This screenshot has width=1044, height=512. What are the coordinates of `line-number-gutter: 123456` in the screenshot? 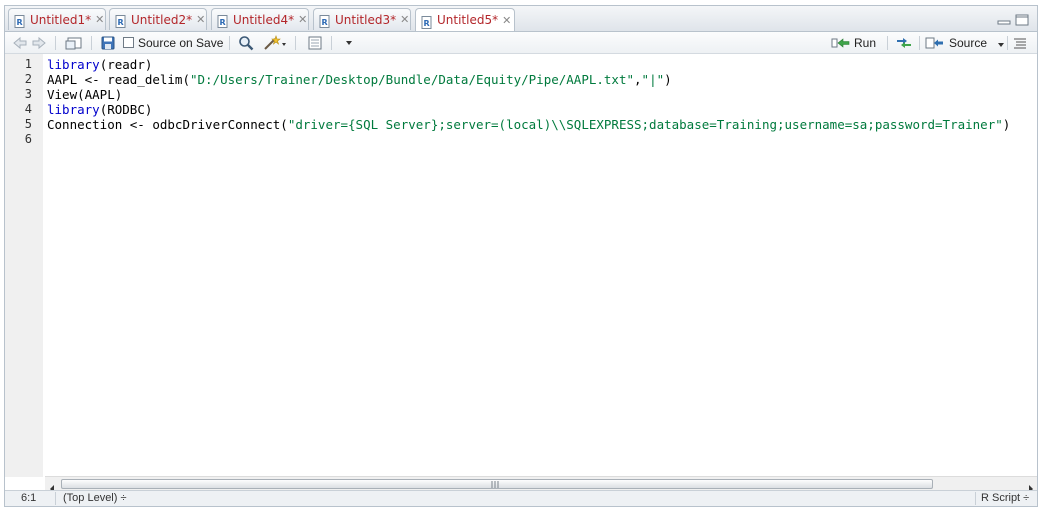 It's located at (24, 265).